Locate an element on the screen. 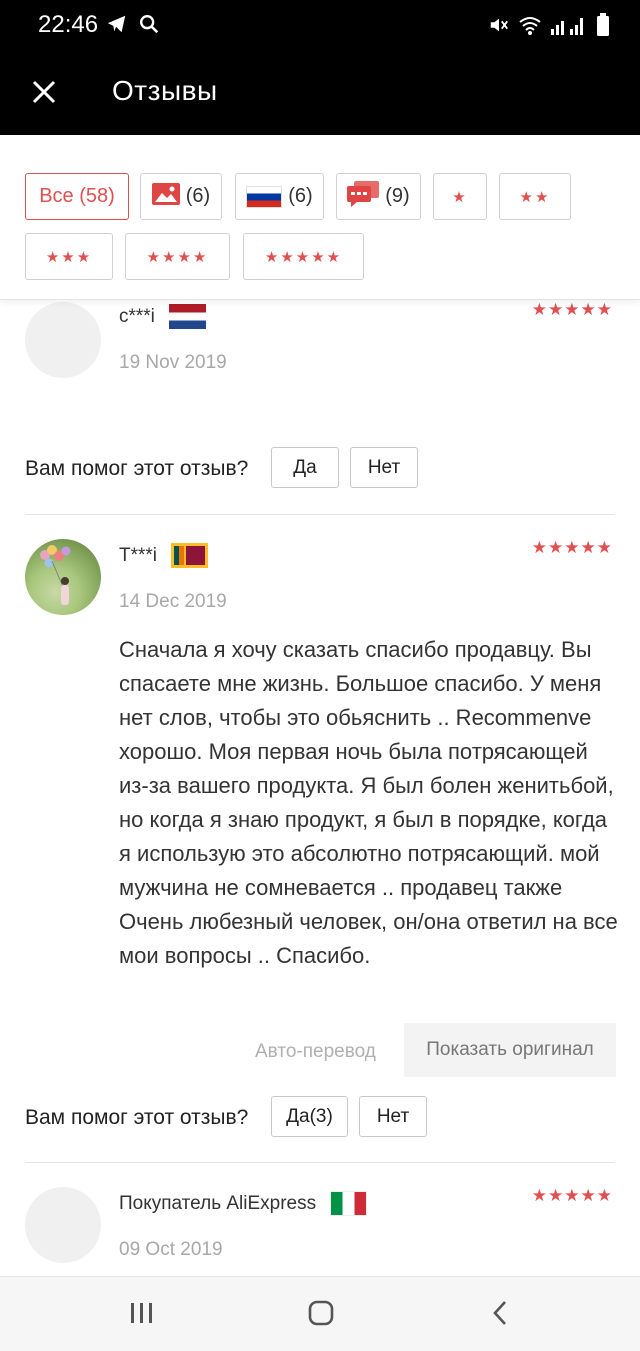 This screenshot has width=640, height=1351. comment-icon is located at coordinates (363, 196).